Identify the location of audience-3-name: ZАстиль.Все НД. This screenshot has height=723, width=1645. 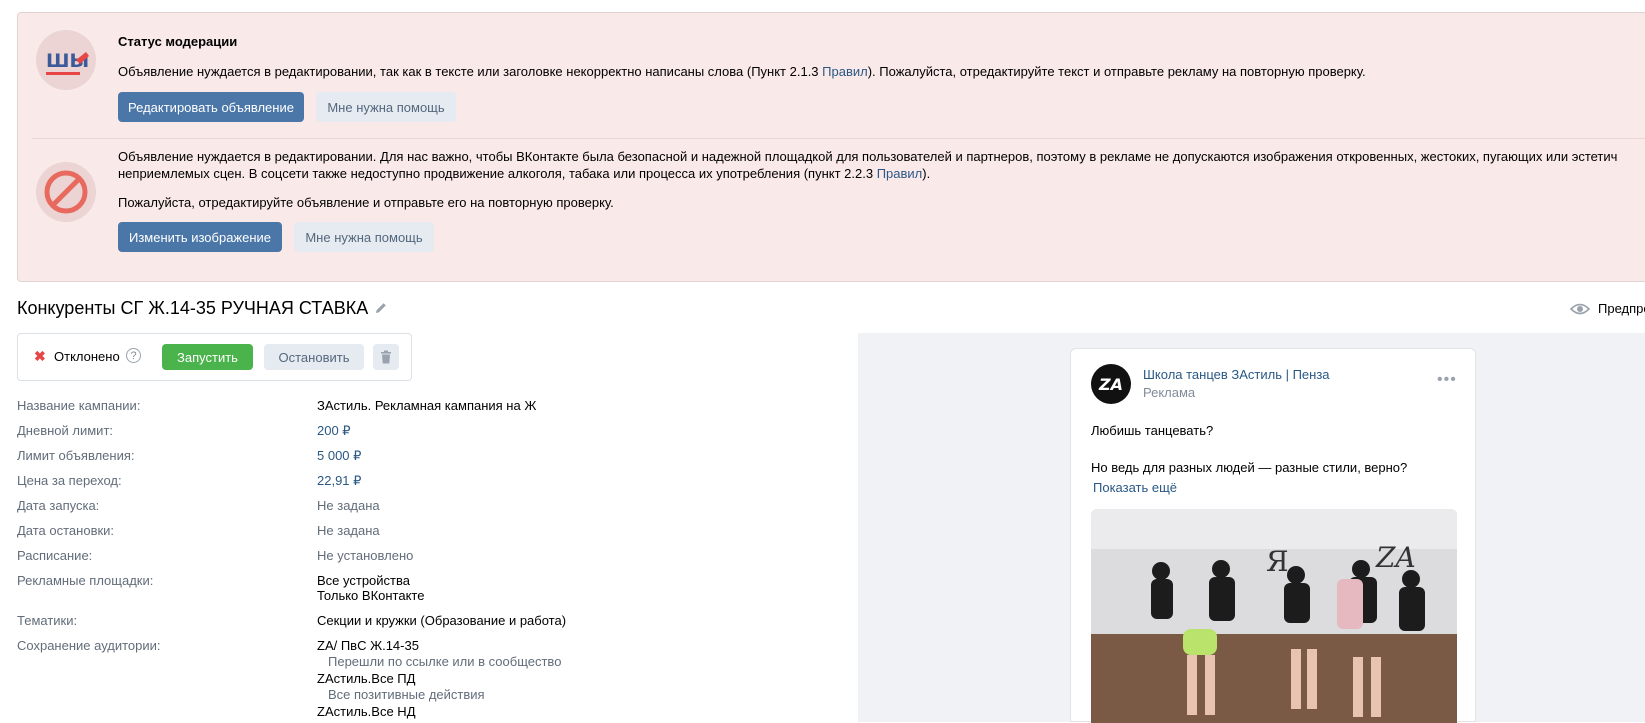
(366, 711).